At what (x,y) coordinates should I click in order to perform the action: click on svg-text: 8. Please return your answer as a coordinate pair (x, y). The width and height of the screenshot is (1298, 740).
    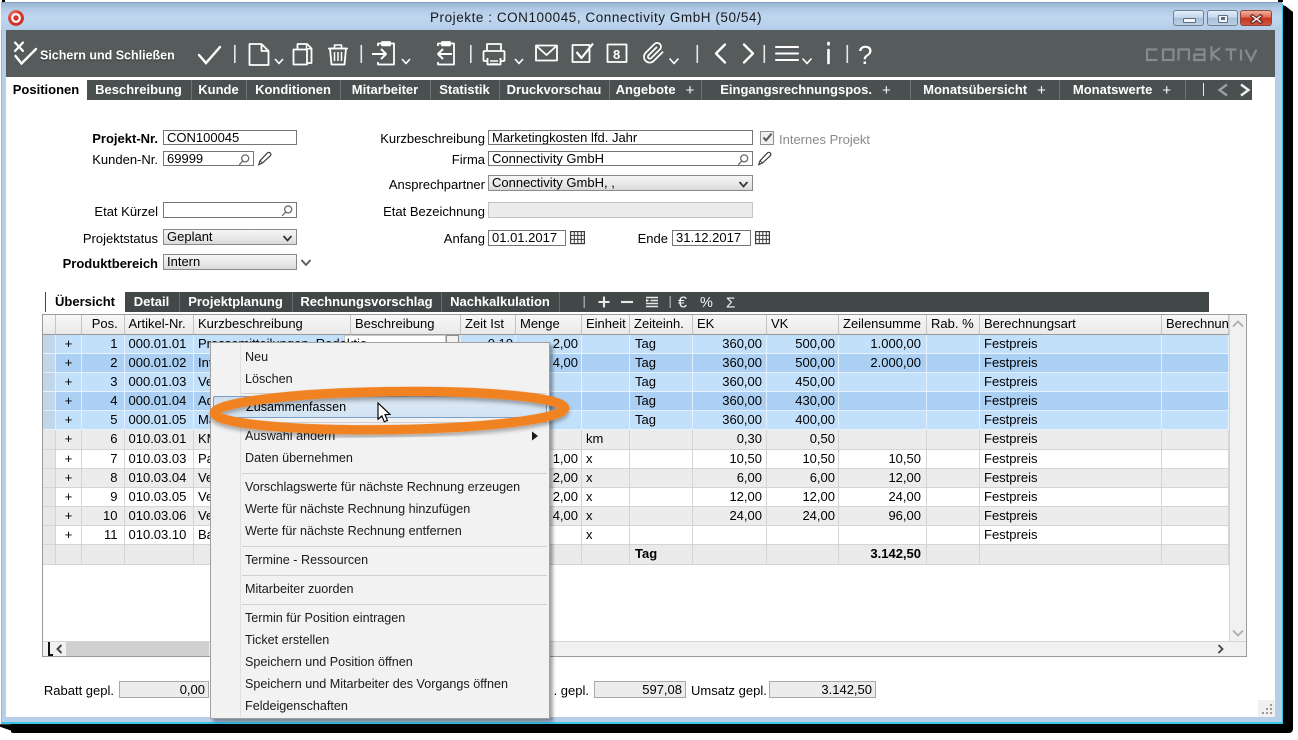
    Looking at the image, I should click on (616, 54).